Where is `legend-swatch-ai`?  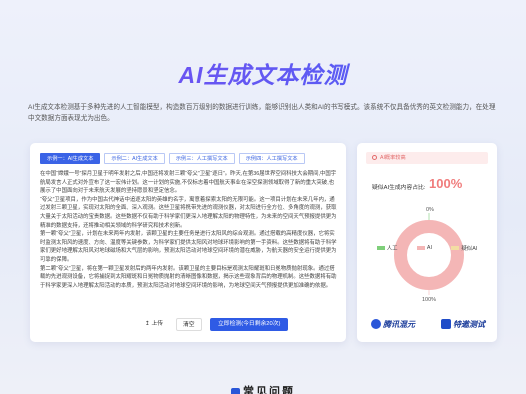
legend-swatch-ai is located at coordinates (420, 248).